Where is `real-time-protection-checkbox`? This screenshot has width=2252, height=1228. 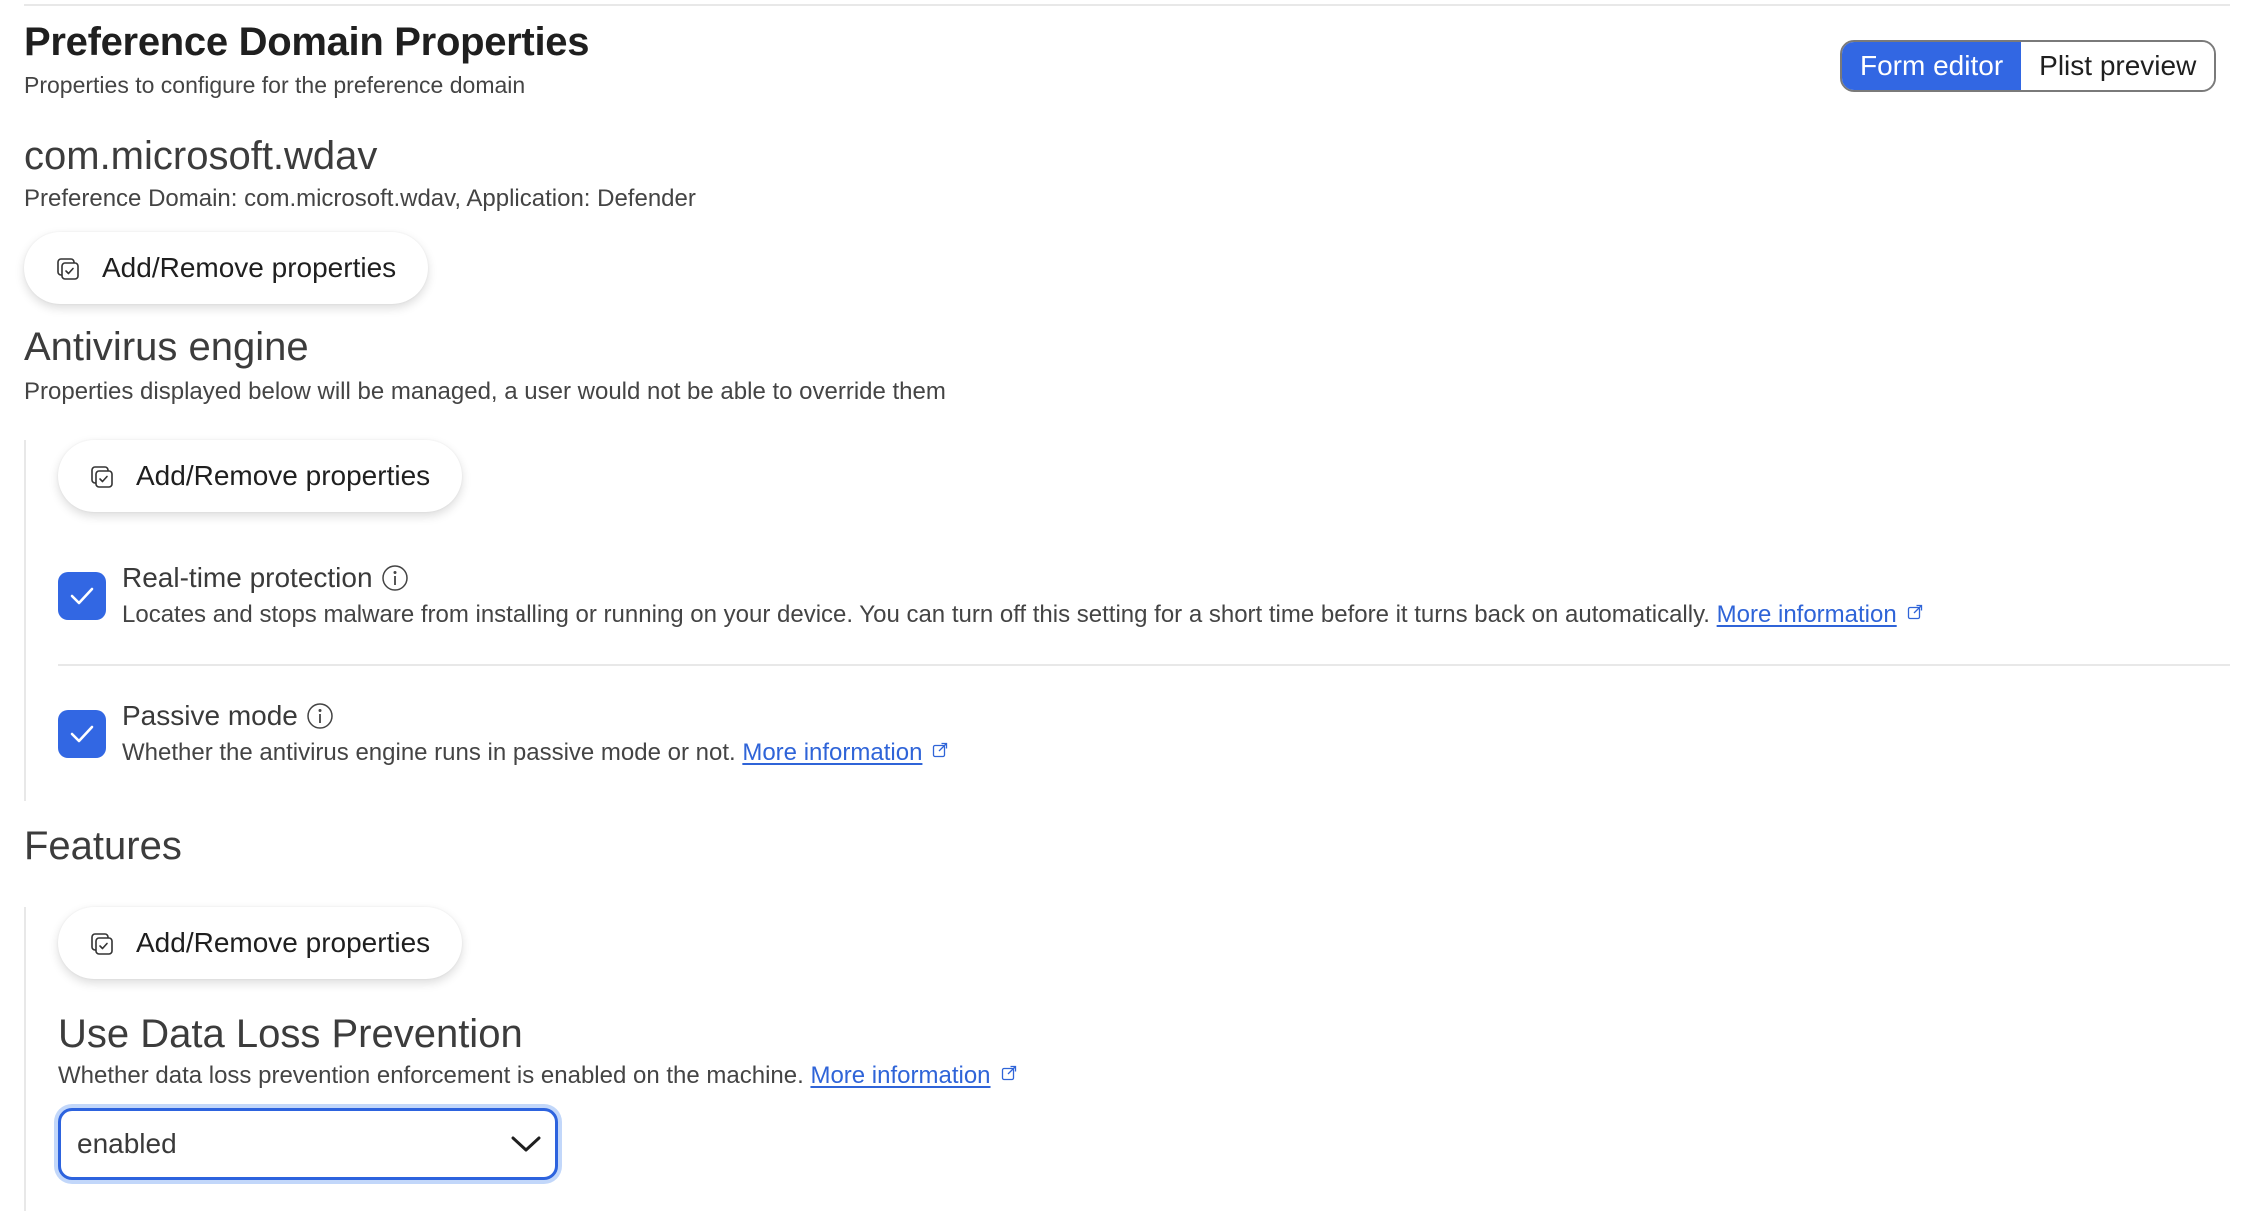
real-time-protection-checkbox is located at coordinates (82, 596).